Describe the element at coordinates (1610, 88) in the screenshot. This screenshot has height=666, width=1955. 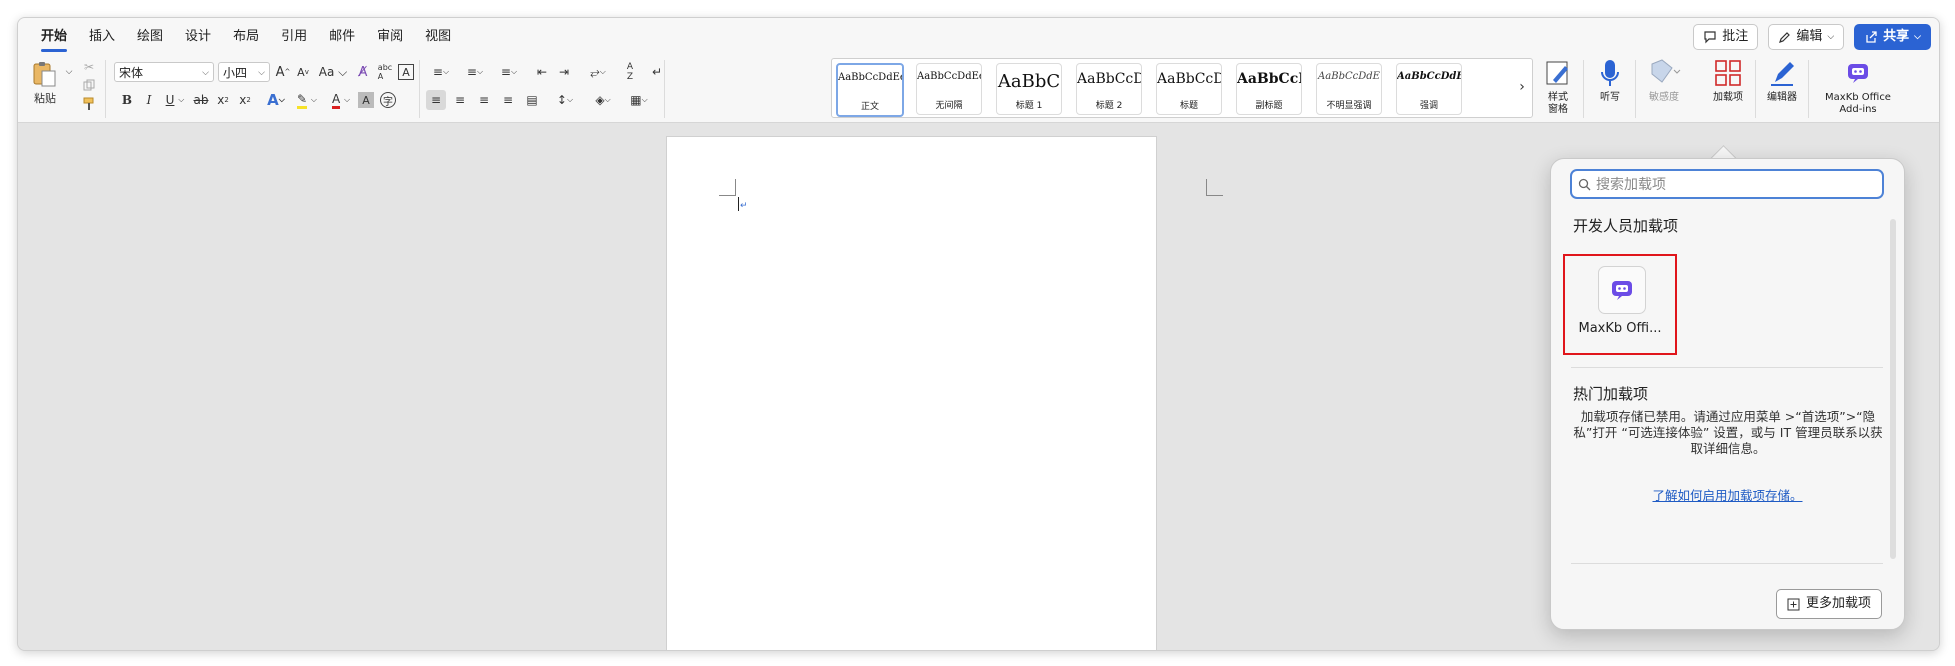
I see `dictate-button: 听写` at that location.